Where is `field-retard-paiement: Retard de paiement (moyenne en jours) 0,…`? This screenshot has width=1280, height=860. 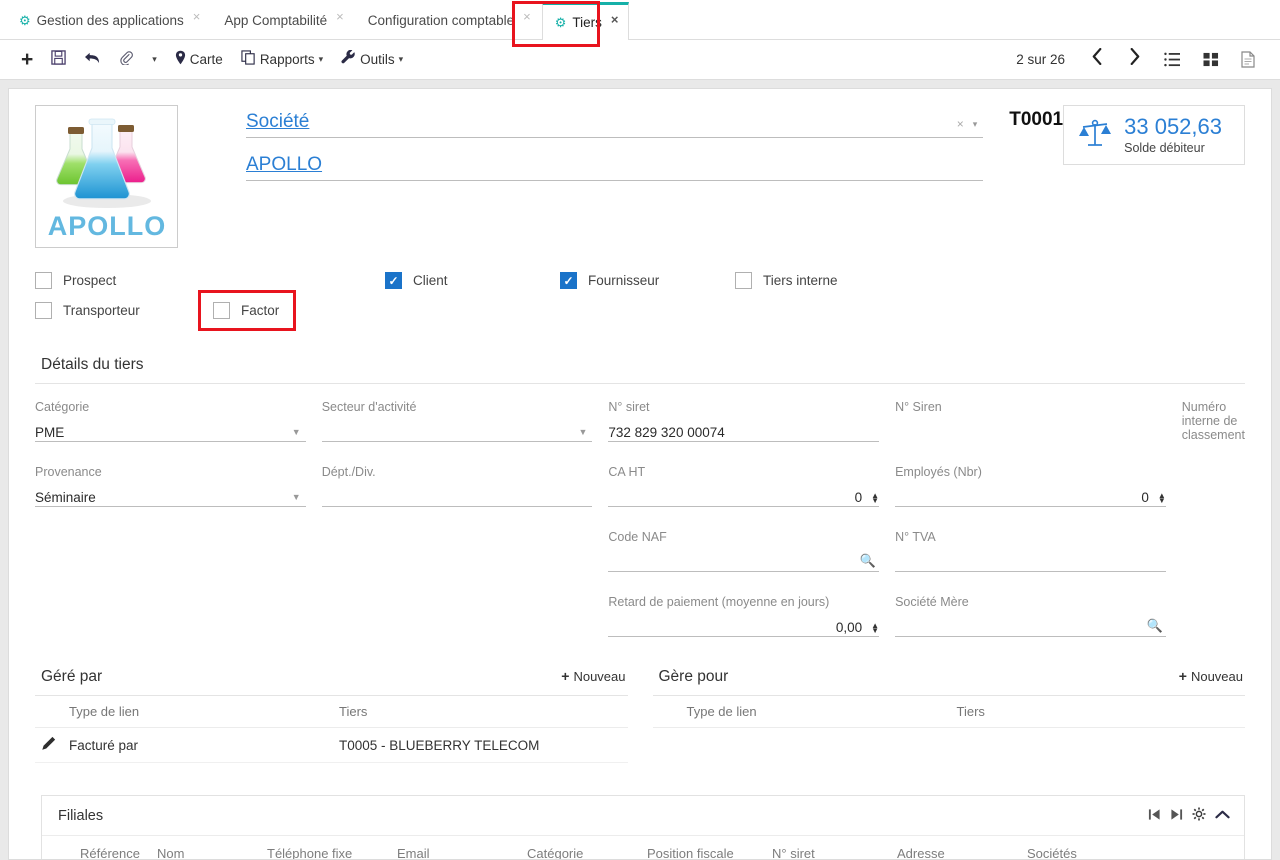
field-retard-paiement: Retard de paiement (moyenne en jours) 0,… is located at coordinates (744, 616).